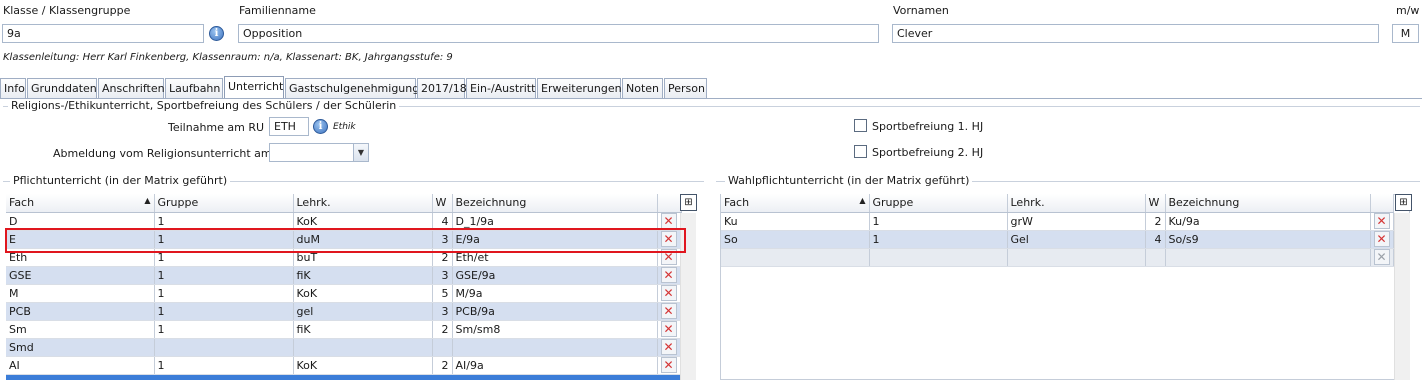 The height and width of the screenshot is (380, 1422). What do you see at coordinates (555, 365) in the screenshot?
I see `cell-bezeichnung: AI/9a` at bounding box center [555, 365].